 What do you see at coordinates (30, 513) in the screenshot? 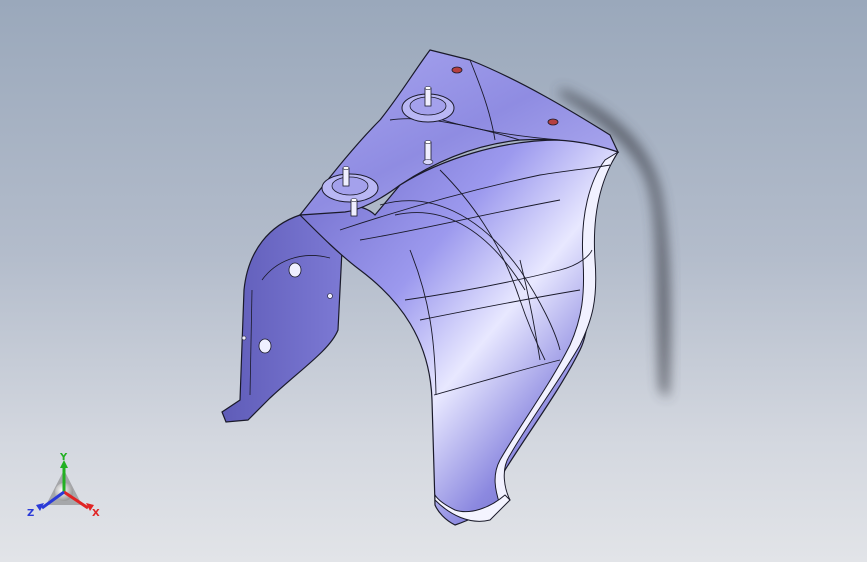
I see `triad-z-label: Z` at bounding box center [30, 513].